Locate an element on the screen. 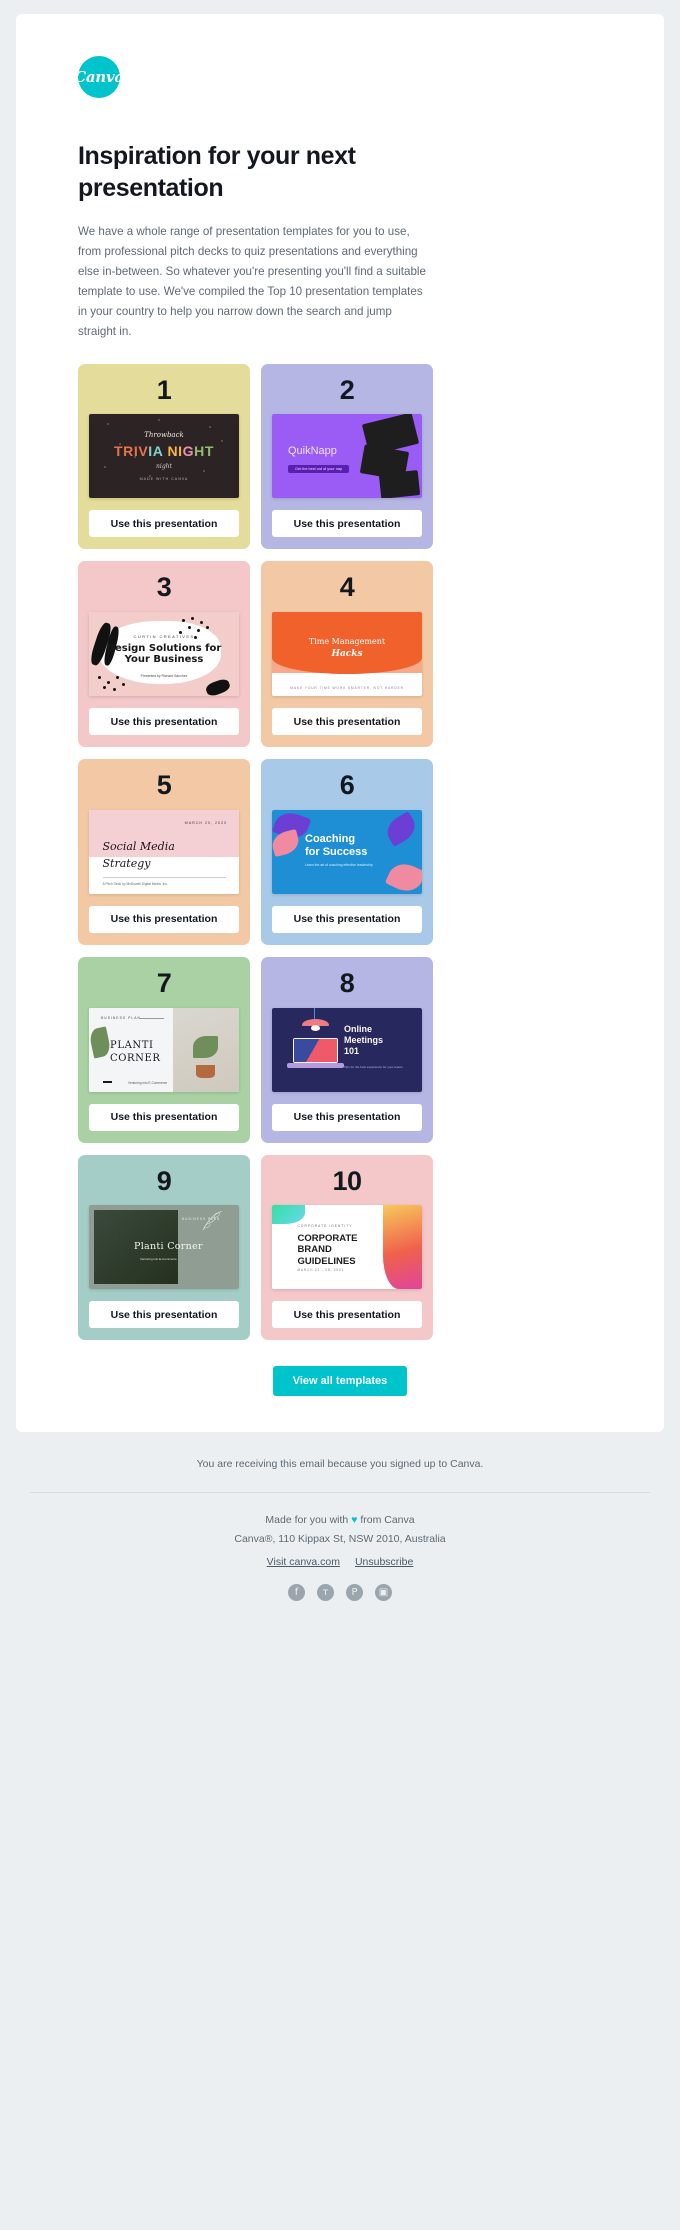 The width and height of the screenshot is (680, 2230). facebook-icon: f is located at coordinates (296, 1593).